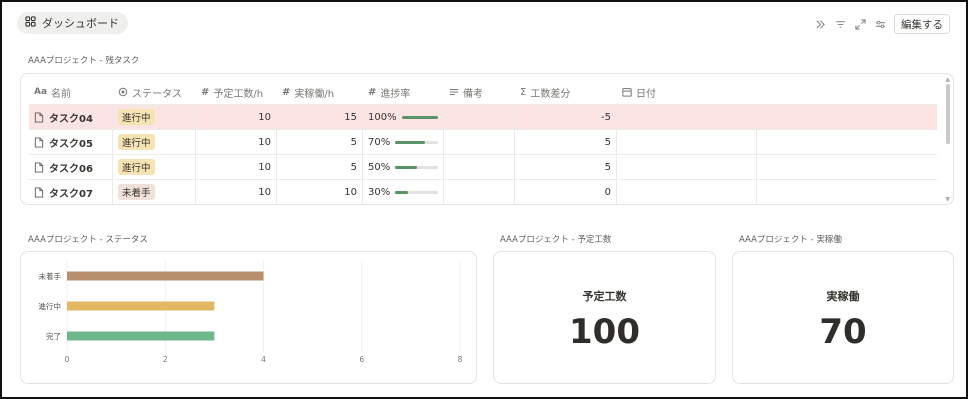  I want to click on diff-cell: 0, so click(566, 192).